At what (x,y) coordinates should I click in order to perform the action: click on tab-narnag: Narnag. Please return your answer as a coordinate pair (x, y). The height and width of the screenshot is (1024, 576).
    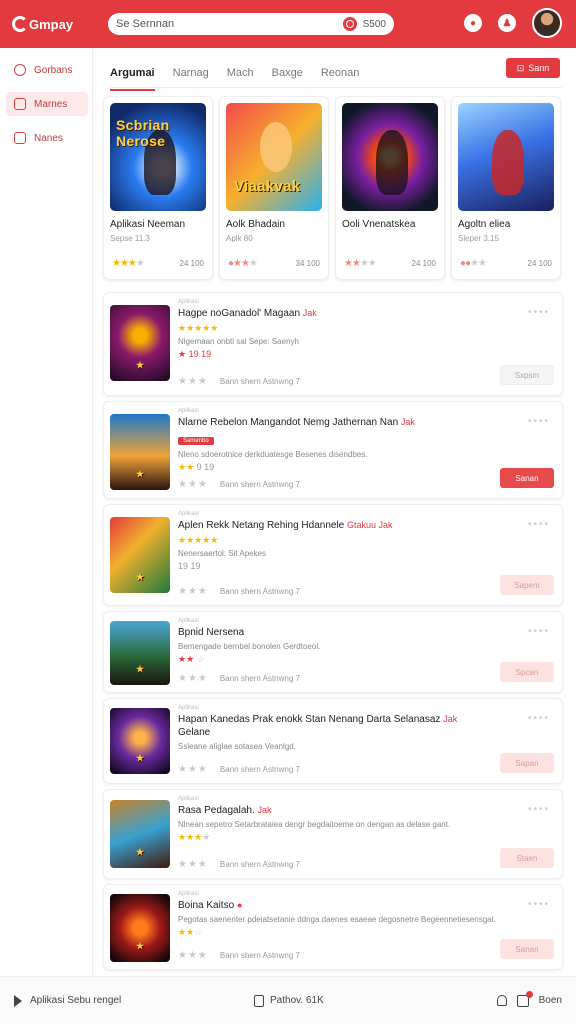
    Looking at the image, I should click on (191, 73).